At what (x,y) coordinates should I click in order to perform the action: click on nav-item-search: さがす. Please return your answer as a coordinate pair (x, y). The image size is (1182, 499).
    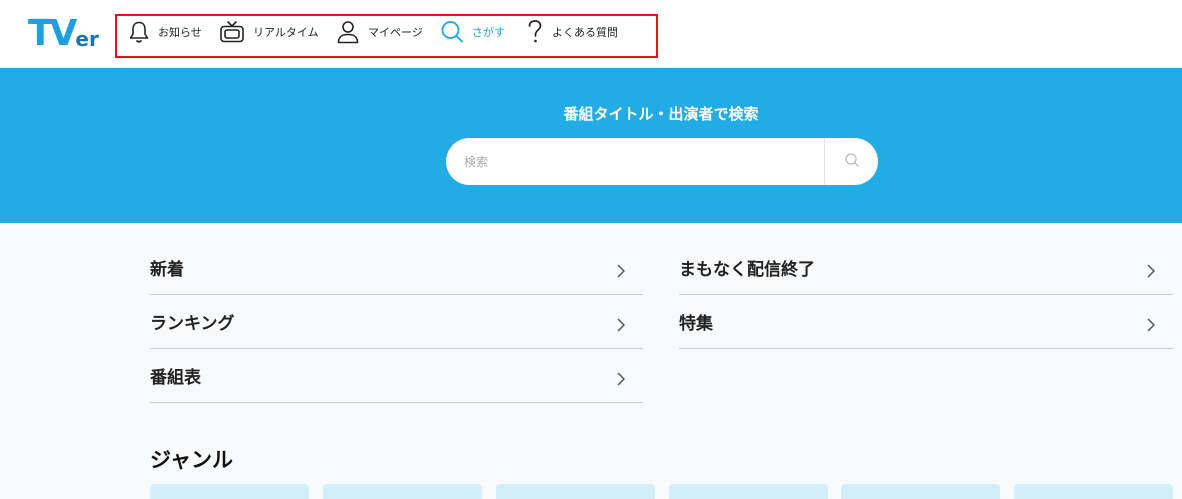
    Looking at the image, I should click on (472, 32).